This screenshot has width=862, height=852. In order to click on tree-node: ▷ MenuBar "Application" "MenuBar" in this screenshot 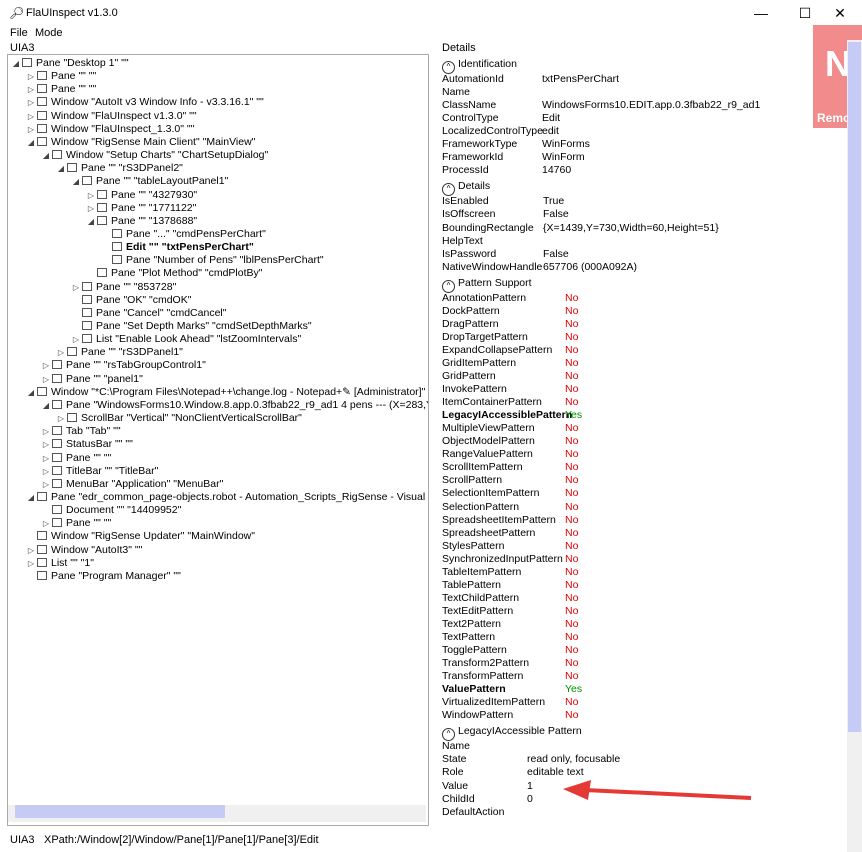, I will do `click(131, 484)`.